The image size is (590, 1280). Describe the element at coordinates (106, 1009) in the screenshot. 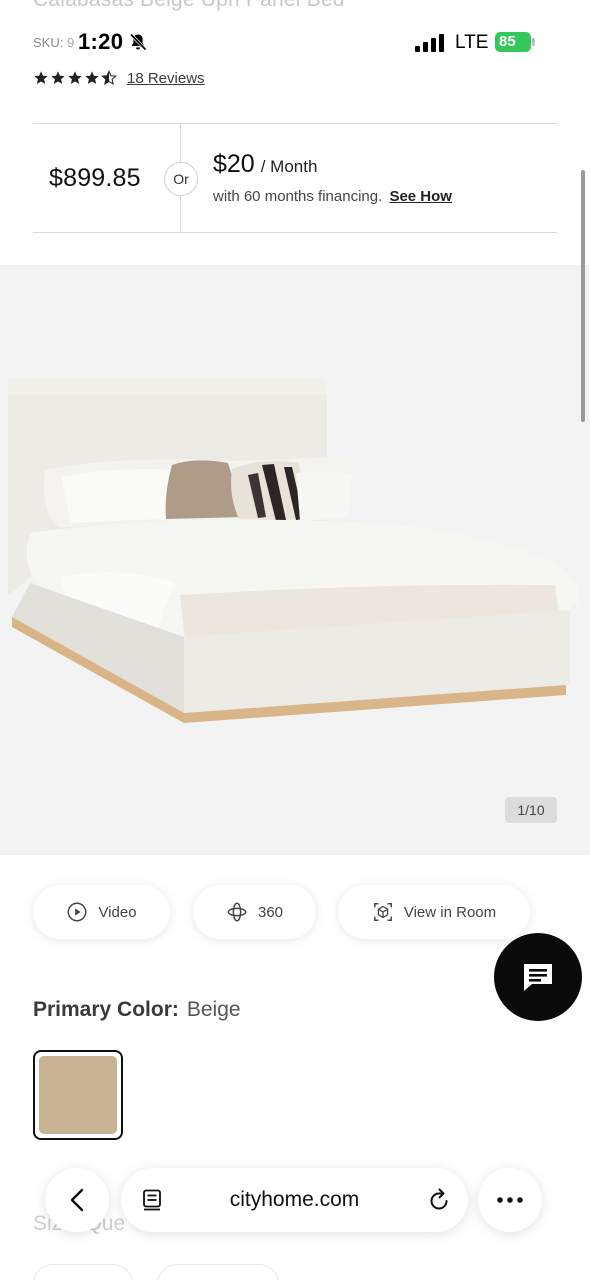

I see `primary-color-label: Primary Color:` at that location.